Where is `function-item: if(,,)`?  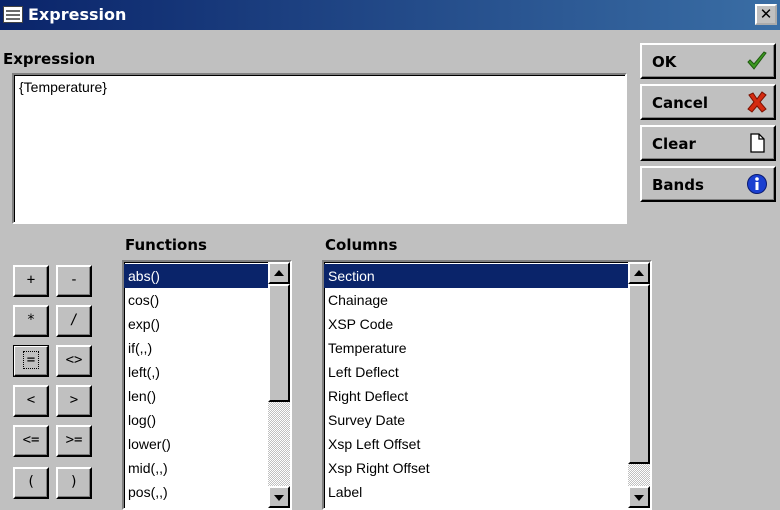
function-item: if(,,) is located at coordinates (207, 348).